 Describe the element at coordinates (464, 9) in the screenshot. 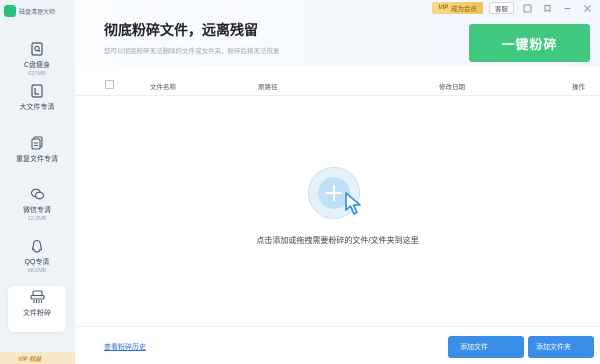

I see `become-member-label: 成为会员` at that location.